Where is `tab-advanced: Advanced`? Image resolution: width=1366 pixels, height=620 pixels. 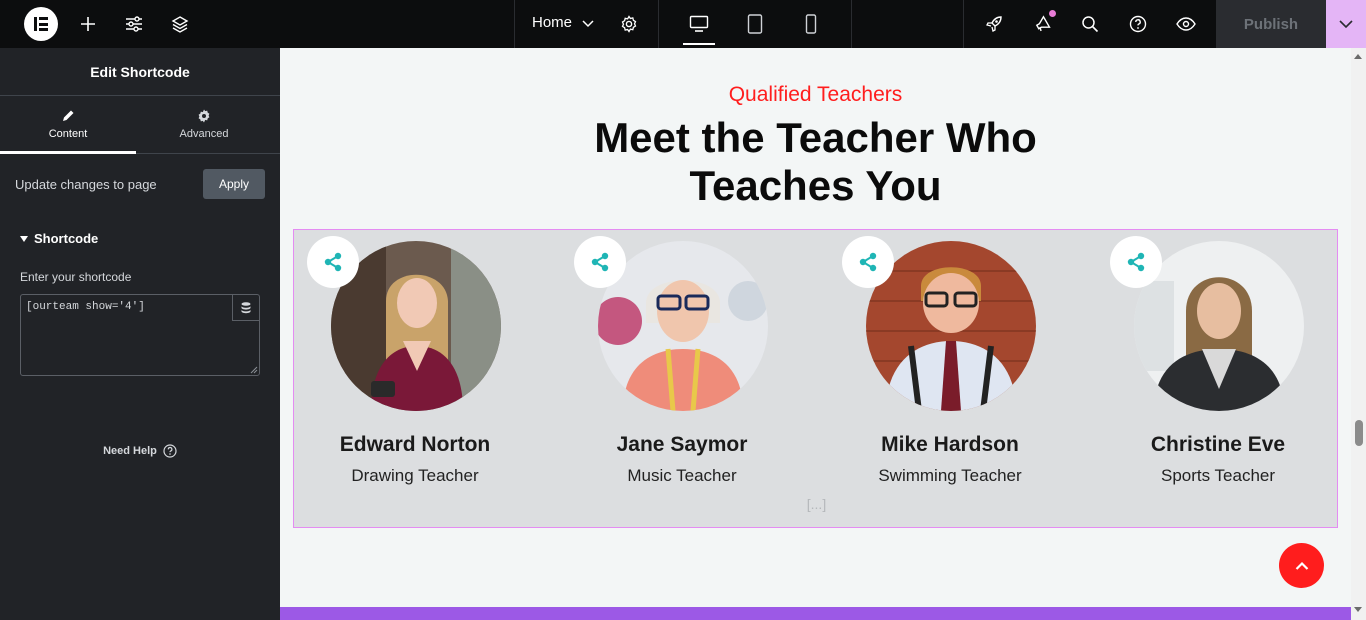
tab-advanced: Advanced is located at coordinates (204, 124).